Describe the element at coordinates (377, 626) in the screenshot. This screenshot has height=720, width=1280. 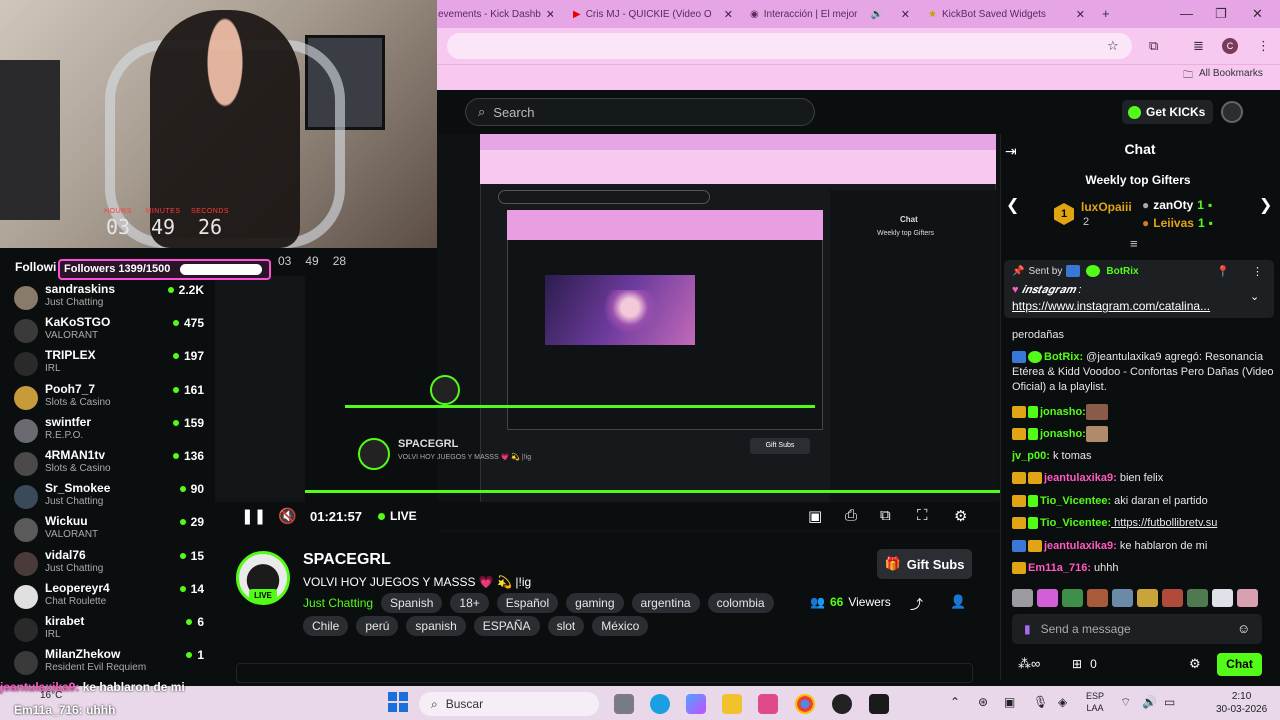
I see `tag: perú` at that location.